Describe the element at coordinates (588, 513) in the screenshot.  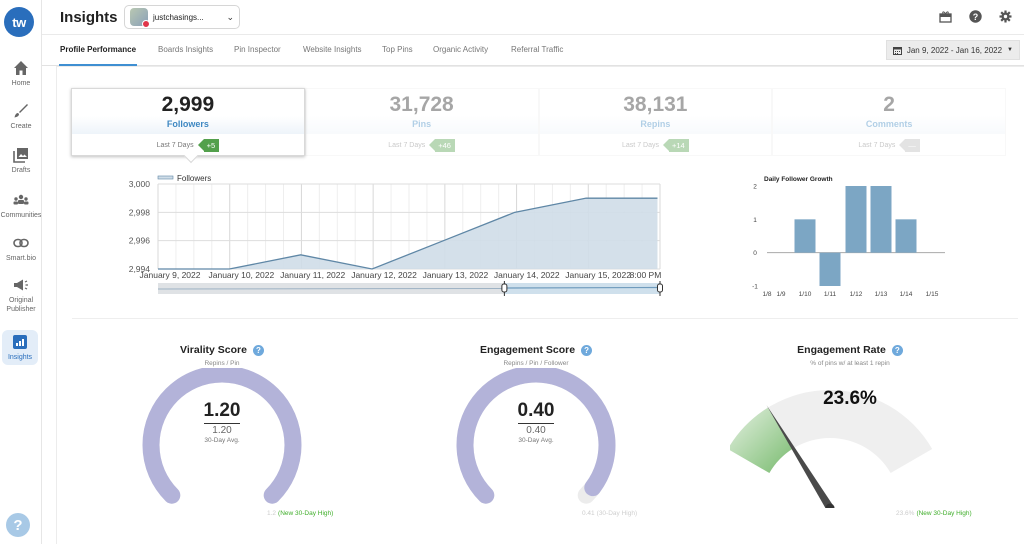
I see `gauge-high-value: 0.41` at that location.